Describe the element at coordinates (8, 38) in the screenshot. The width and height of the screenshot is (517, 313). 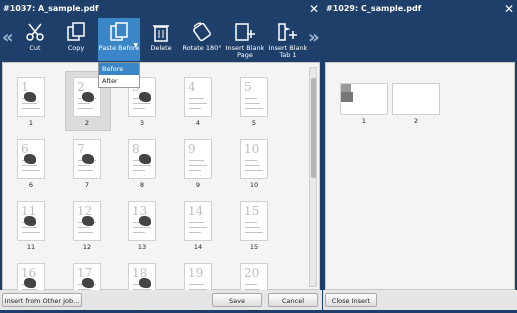
I see `scroll-left-arrow-icon: «` at that location.